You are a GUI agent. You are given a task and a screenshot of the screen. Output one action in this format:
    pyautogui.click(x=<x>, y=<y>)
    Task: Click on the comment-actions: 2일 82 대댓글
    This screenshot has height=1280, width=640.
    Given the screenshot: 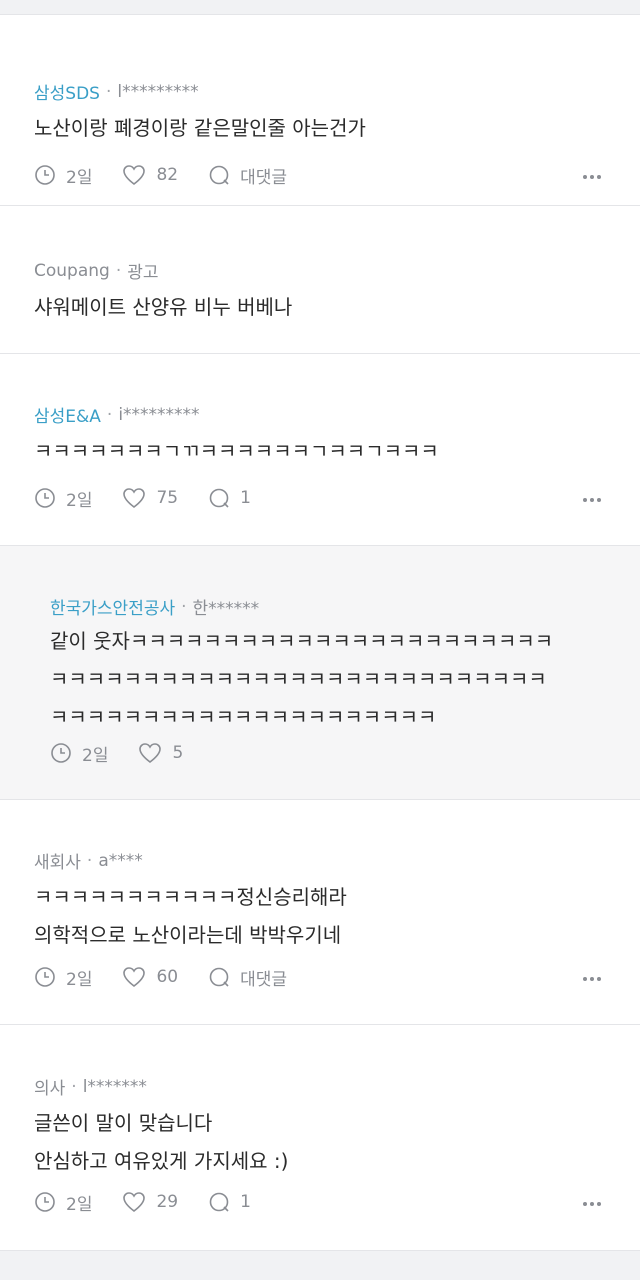 What is the action you would take?
    pyautogui.click(x=320, y=175)
    